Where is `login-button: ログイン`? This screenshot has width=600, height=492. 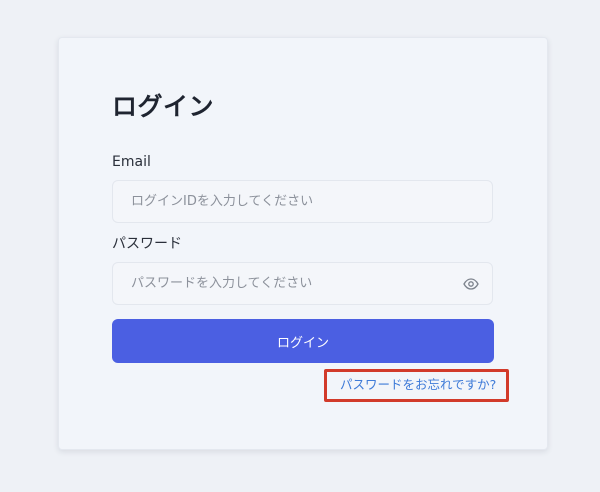
login-button: ログイン is located at coordinates (303, 341).